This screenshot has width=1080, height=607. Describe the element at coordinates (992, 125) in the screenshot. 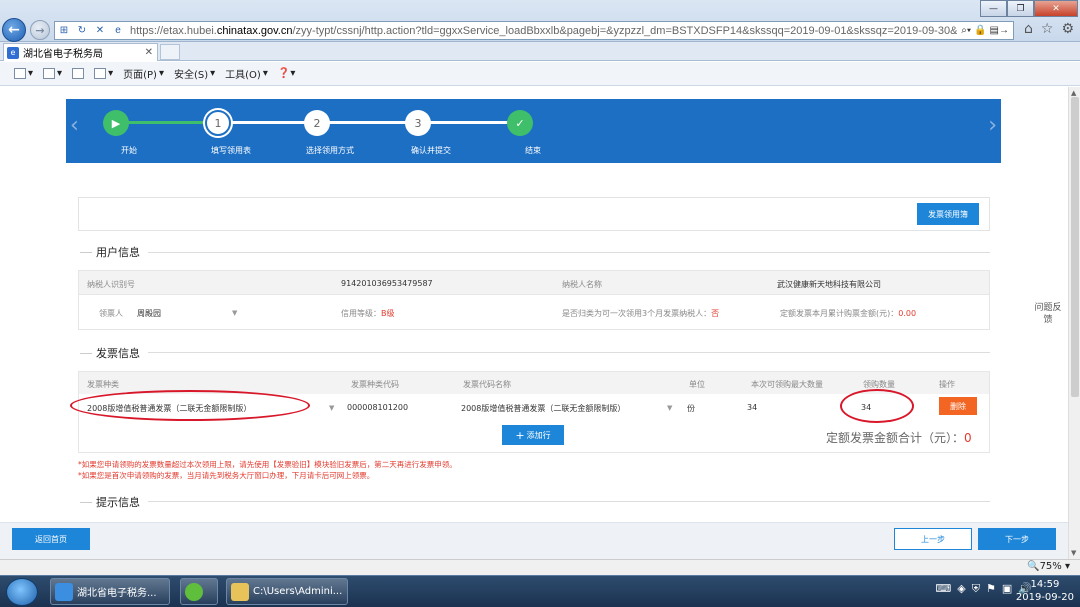

I see `stepper-next-icon: ›` at that location.